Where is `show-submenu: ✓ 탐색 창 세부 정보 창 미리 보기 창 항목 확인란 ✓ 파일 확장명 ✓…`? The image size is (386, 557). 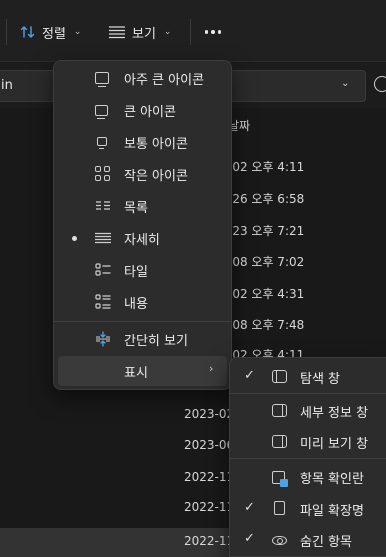
show-submenu: ✓ 탐색 창 세부 정보 창 미리 보기 창 항목 확인란 ✓ 파일 확장명 ✓… is located at coordinates (307, 457).